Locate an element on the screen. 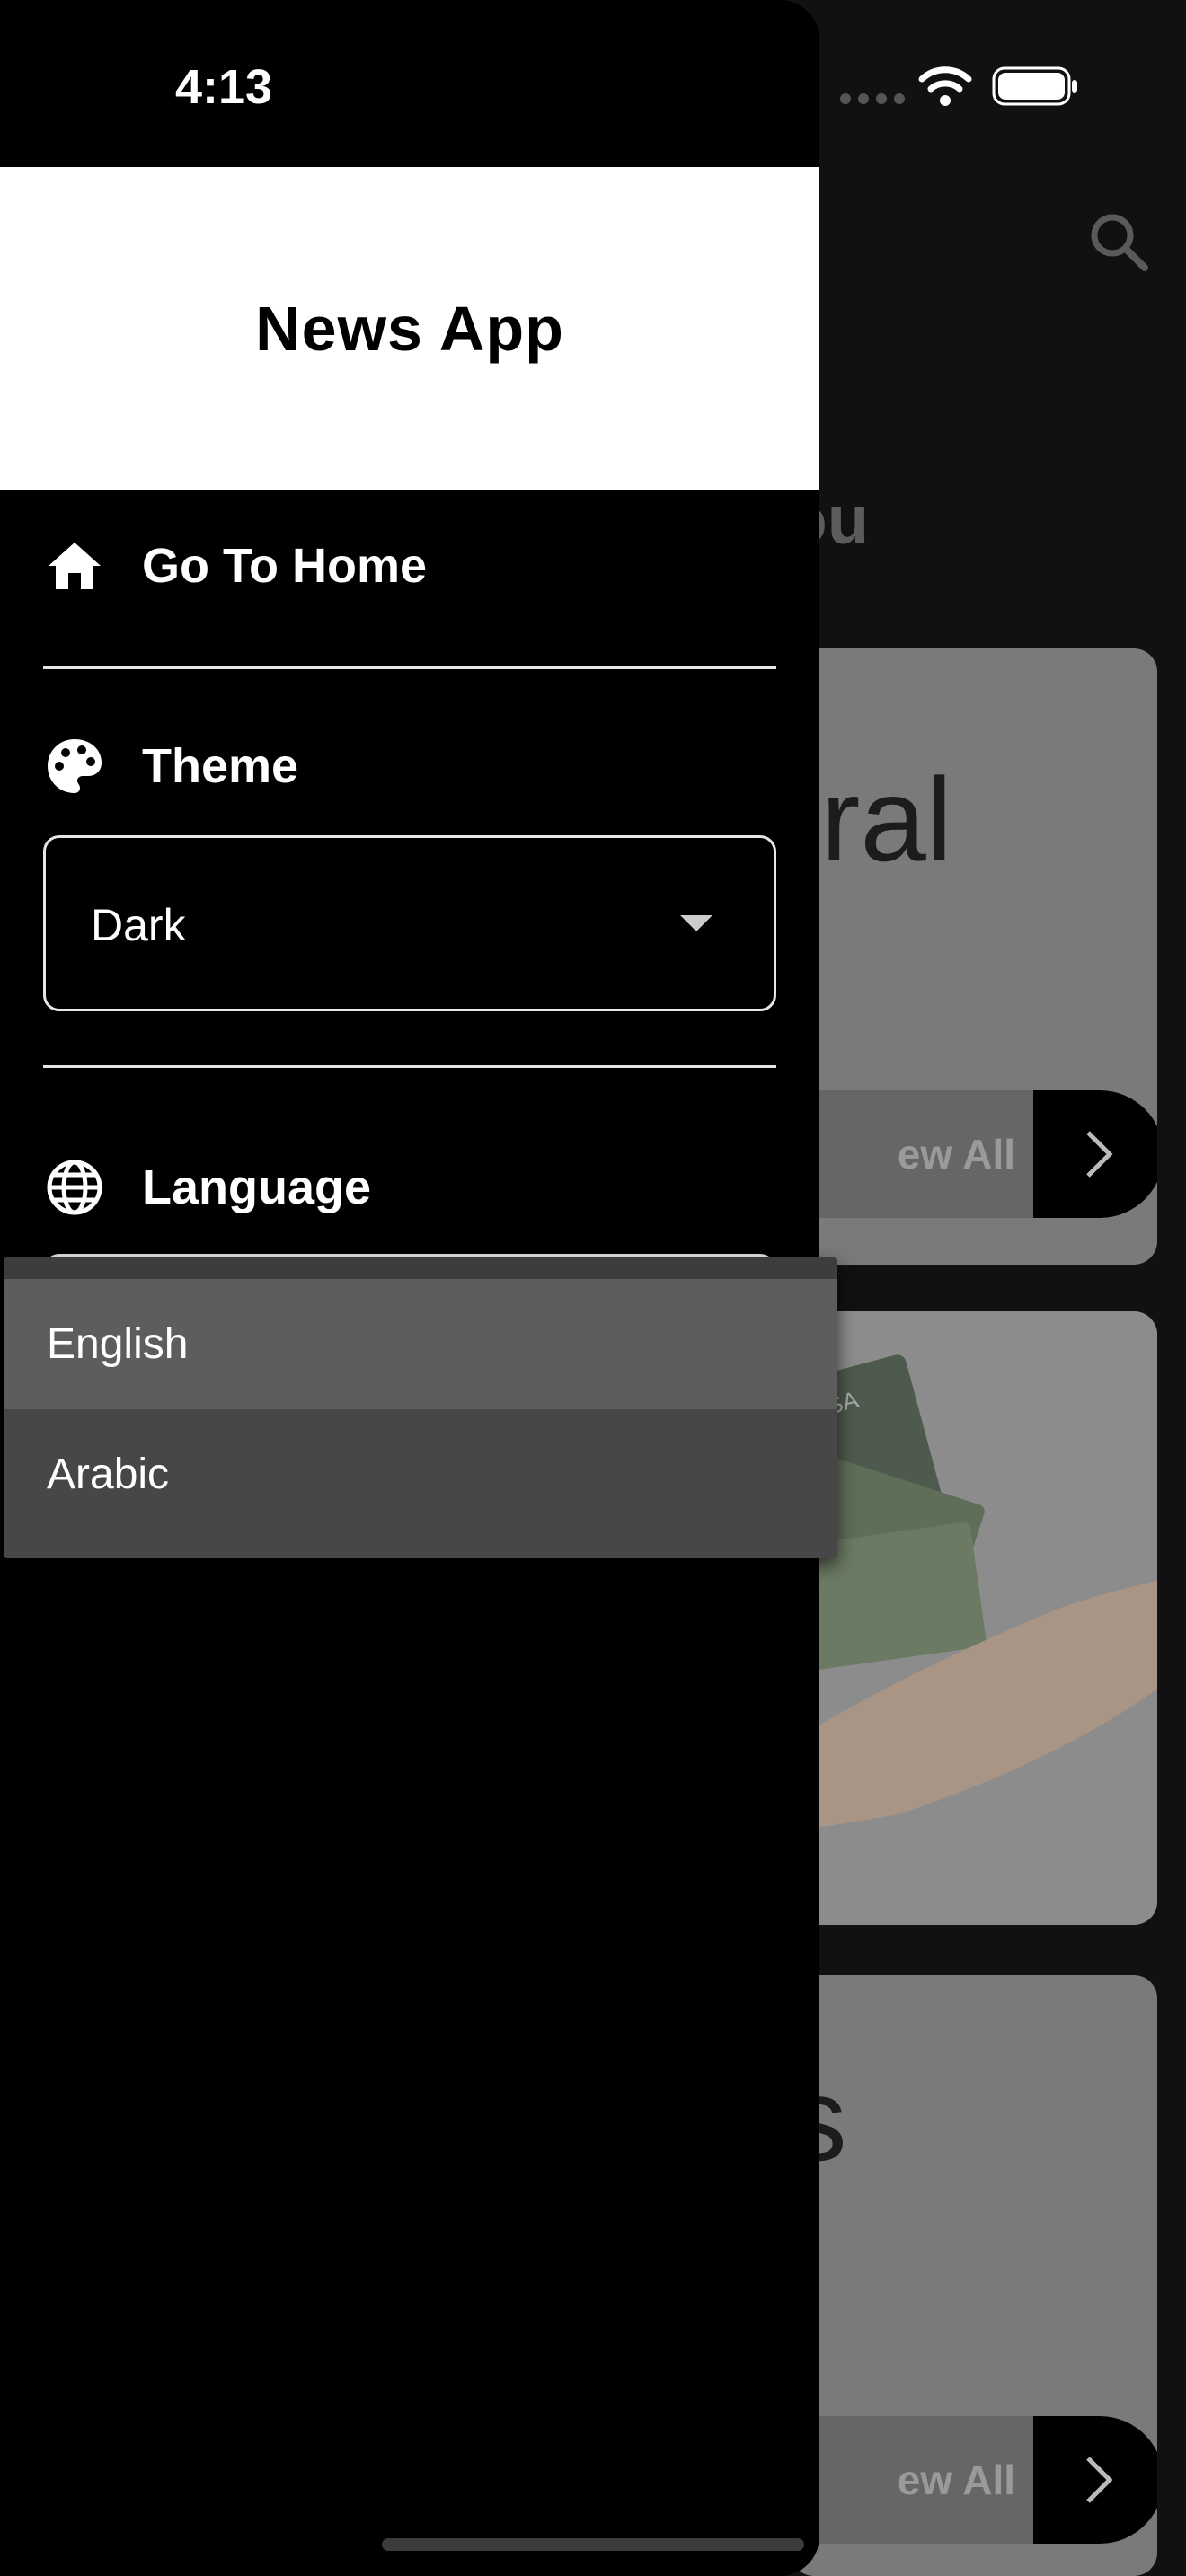 This screenshot has width=1186, height=2576. language-label: Language is located at coordinates (257, 1187).